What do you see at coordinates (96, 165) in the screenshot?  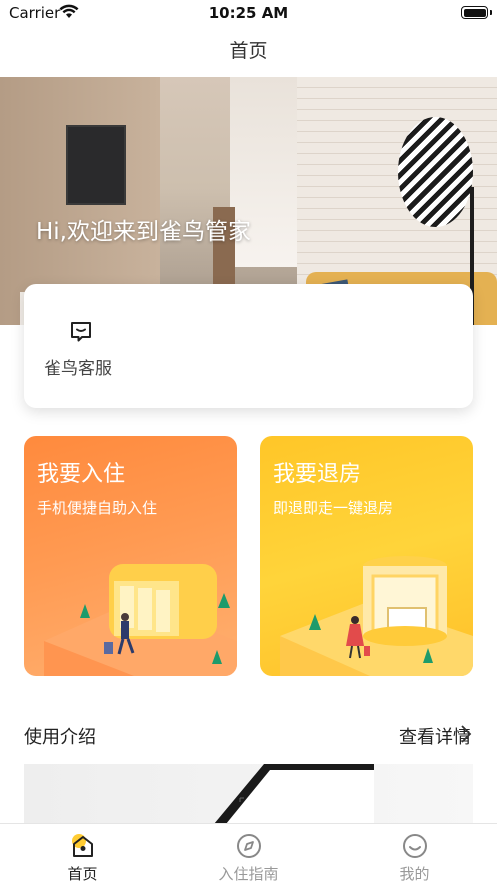 I see `hero-tv` at bounding box center [96, 165].